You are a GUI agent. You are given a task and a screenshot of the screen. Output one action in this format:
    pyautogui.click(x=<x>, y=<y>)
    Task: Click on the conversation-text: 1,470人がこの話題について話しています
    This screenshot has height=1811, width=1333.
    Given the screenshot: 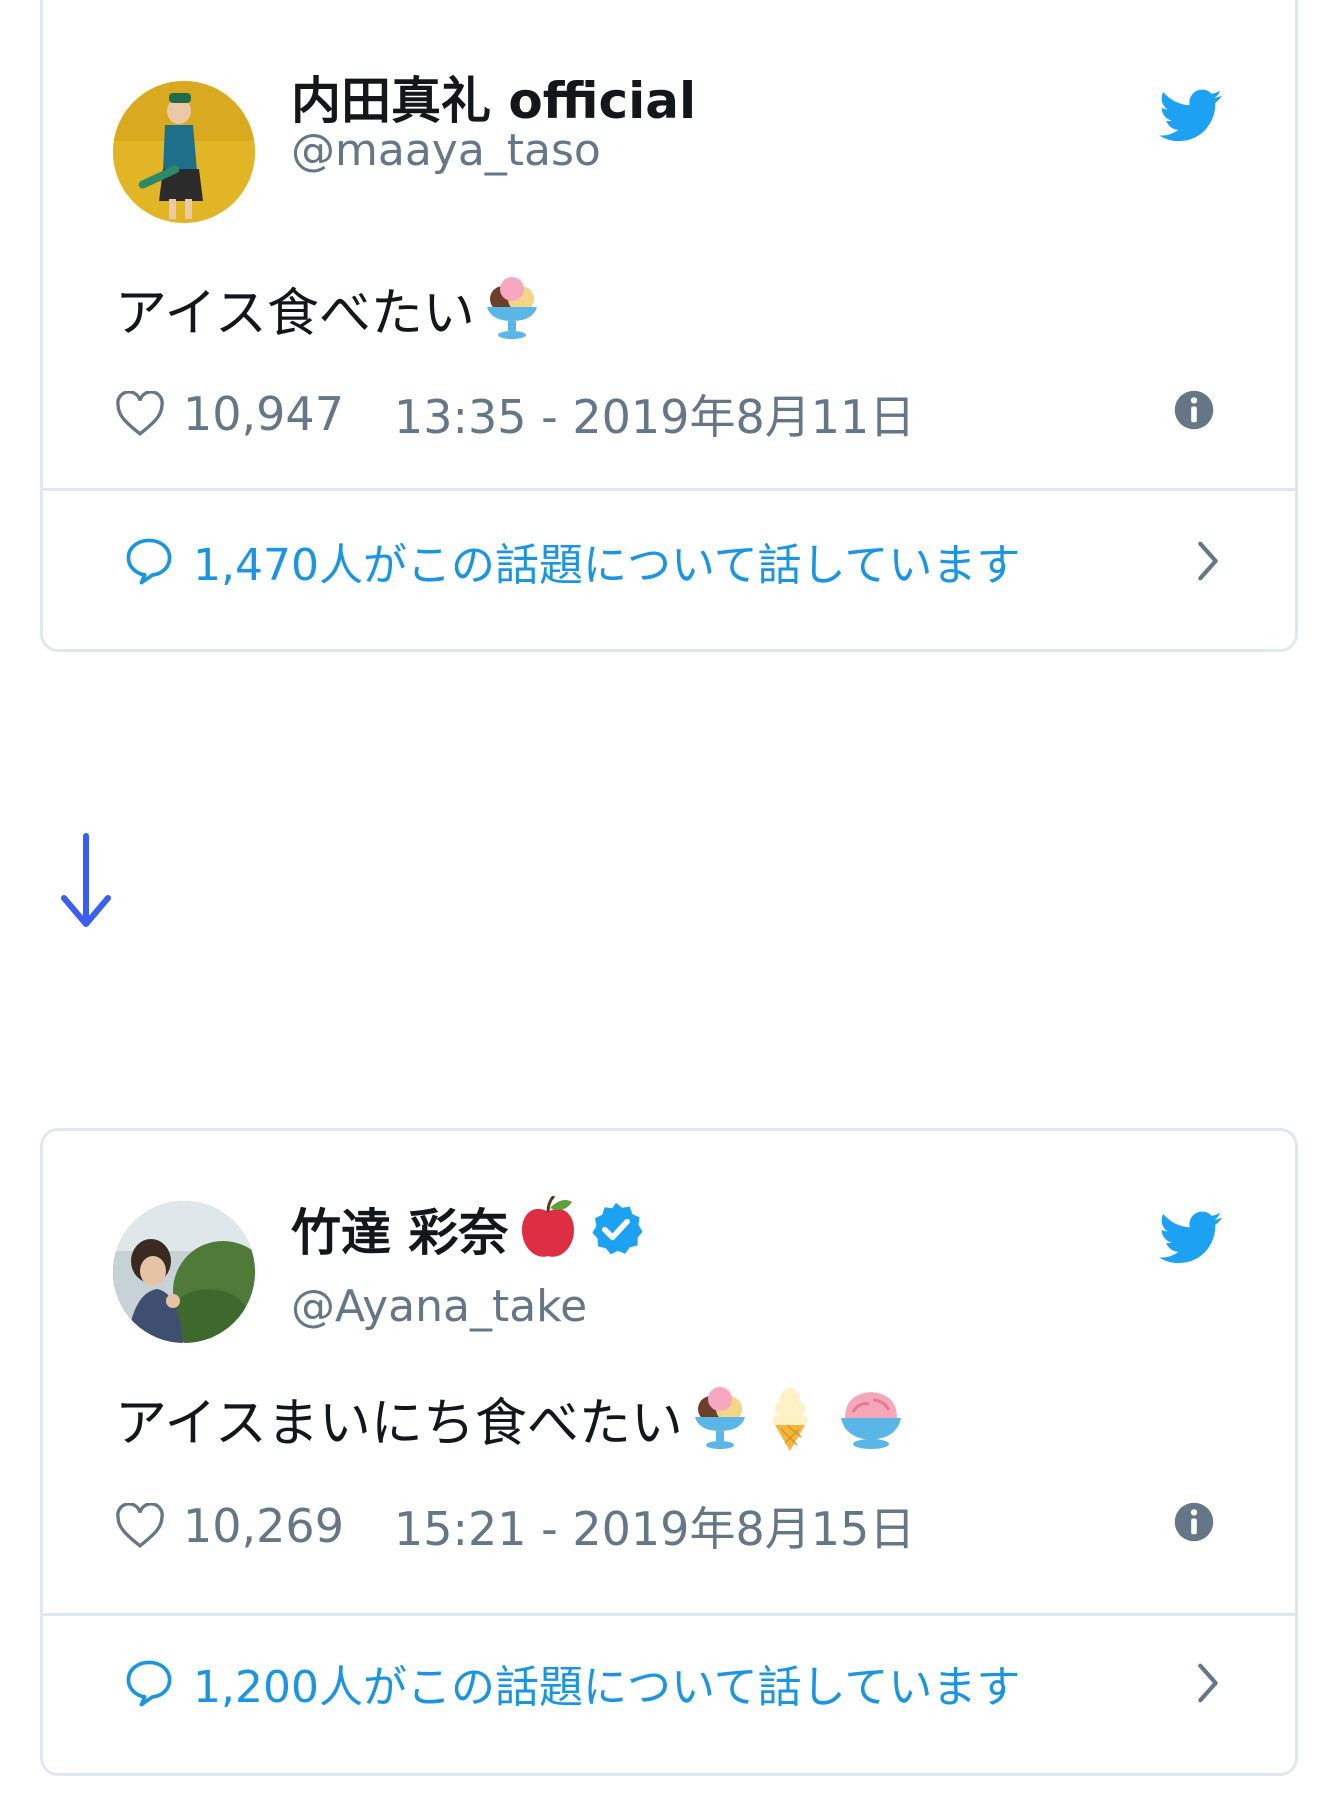 What is the action you would take?
    pyautogui.click(x=606, y=561)
    